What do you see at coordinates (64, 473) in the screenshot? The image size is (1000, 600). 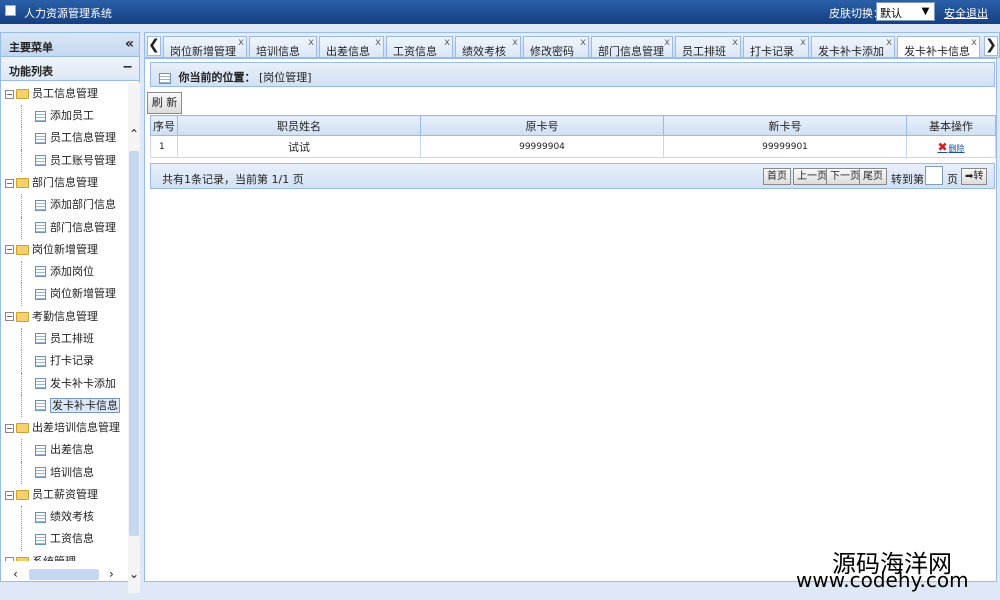 I see `sidebar-item: 培训信息` at bounding box center [64, 473].